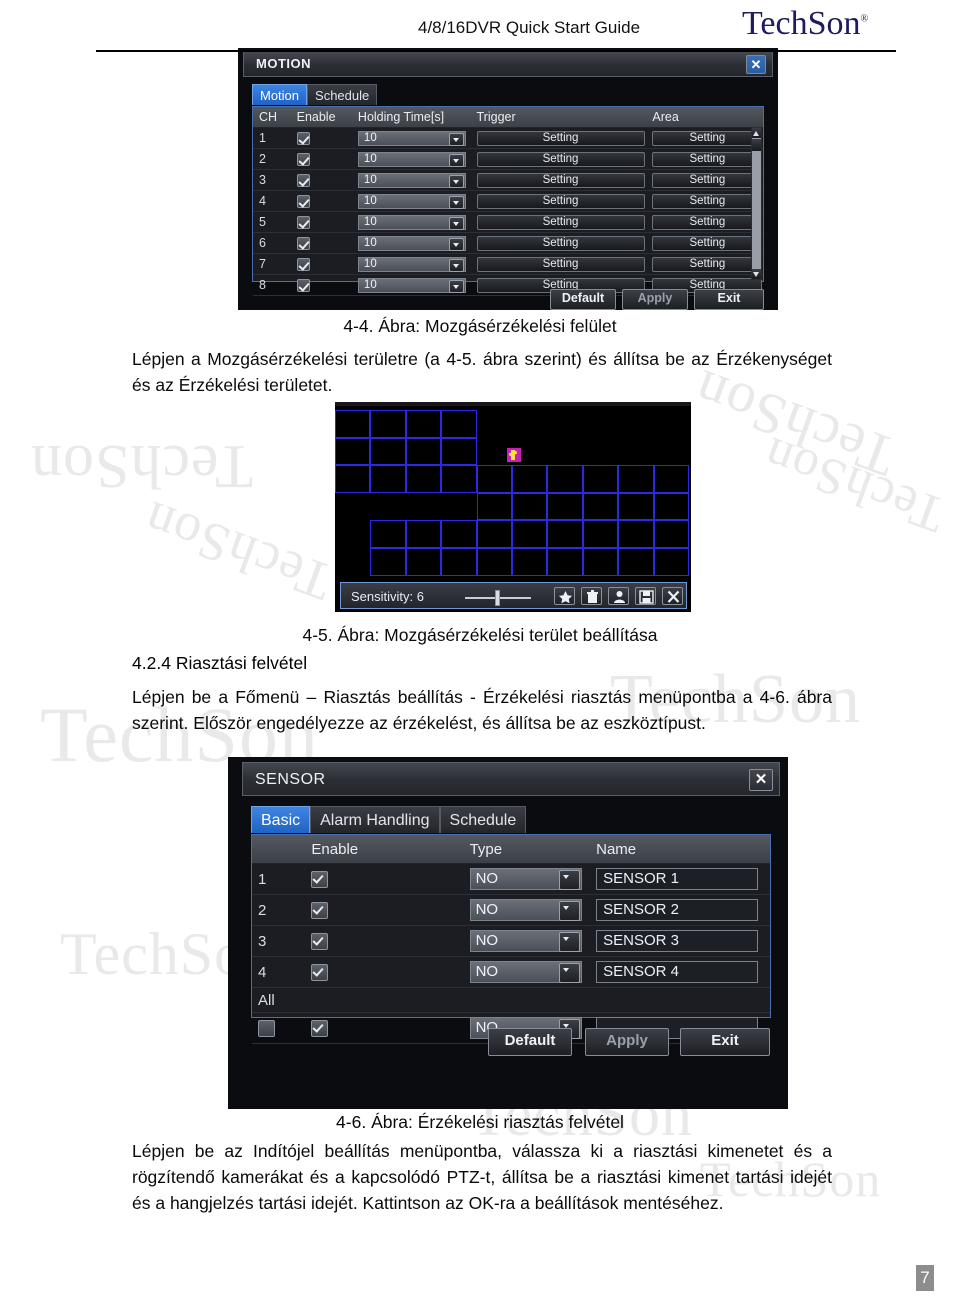  Describe the element at coordinates (672, 596) in the screenshot. I see `close-icon` at that location.